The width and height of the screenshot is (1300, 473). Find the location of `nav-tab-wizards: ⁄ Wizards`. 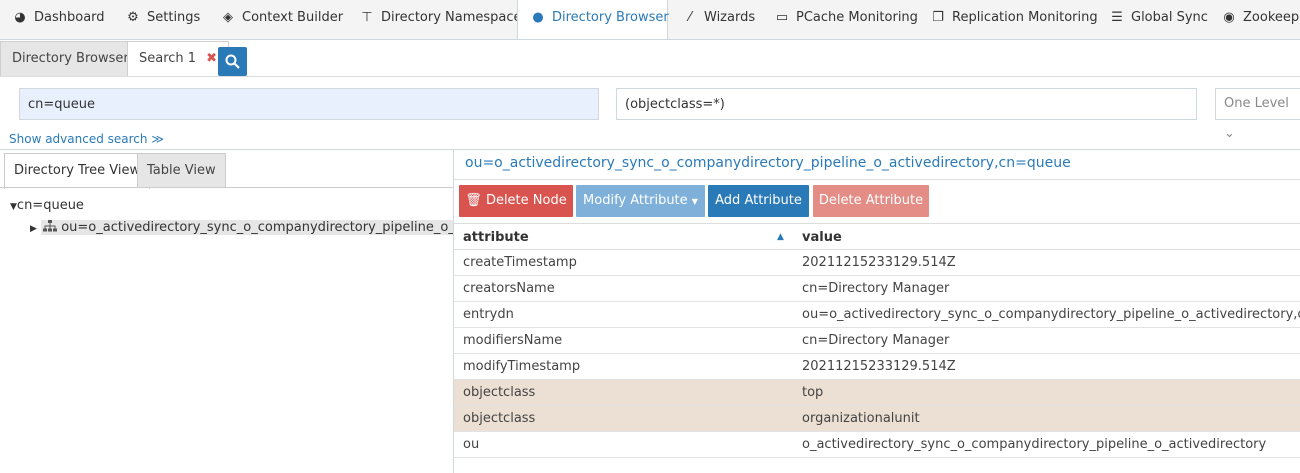

nav-tab-wizards: ⁄ Wizards is located at coordinates (712, 19).